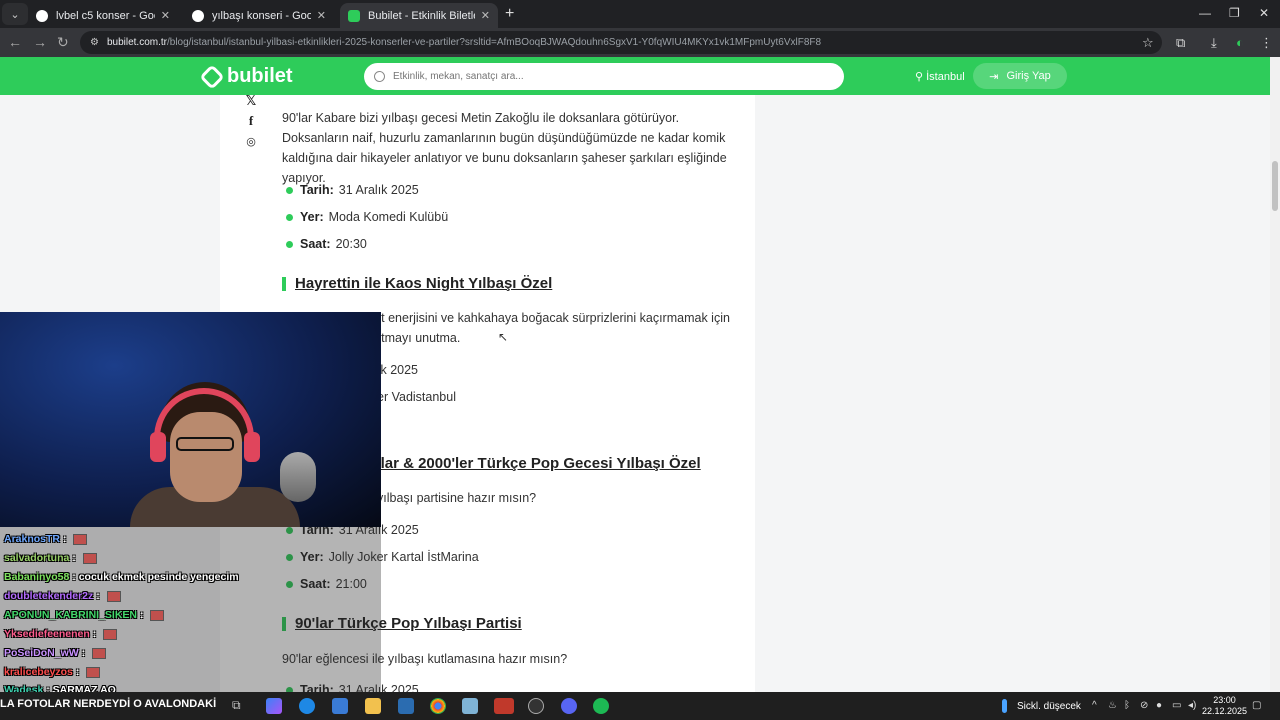  I want to click on minimize-icon: —, so click(1205, 13).